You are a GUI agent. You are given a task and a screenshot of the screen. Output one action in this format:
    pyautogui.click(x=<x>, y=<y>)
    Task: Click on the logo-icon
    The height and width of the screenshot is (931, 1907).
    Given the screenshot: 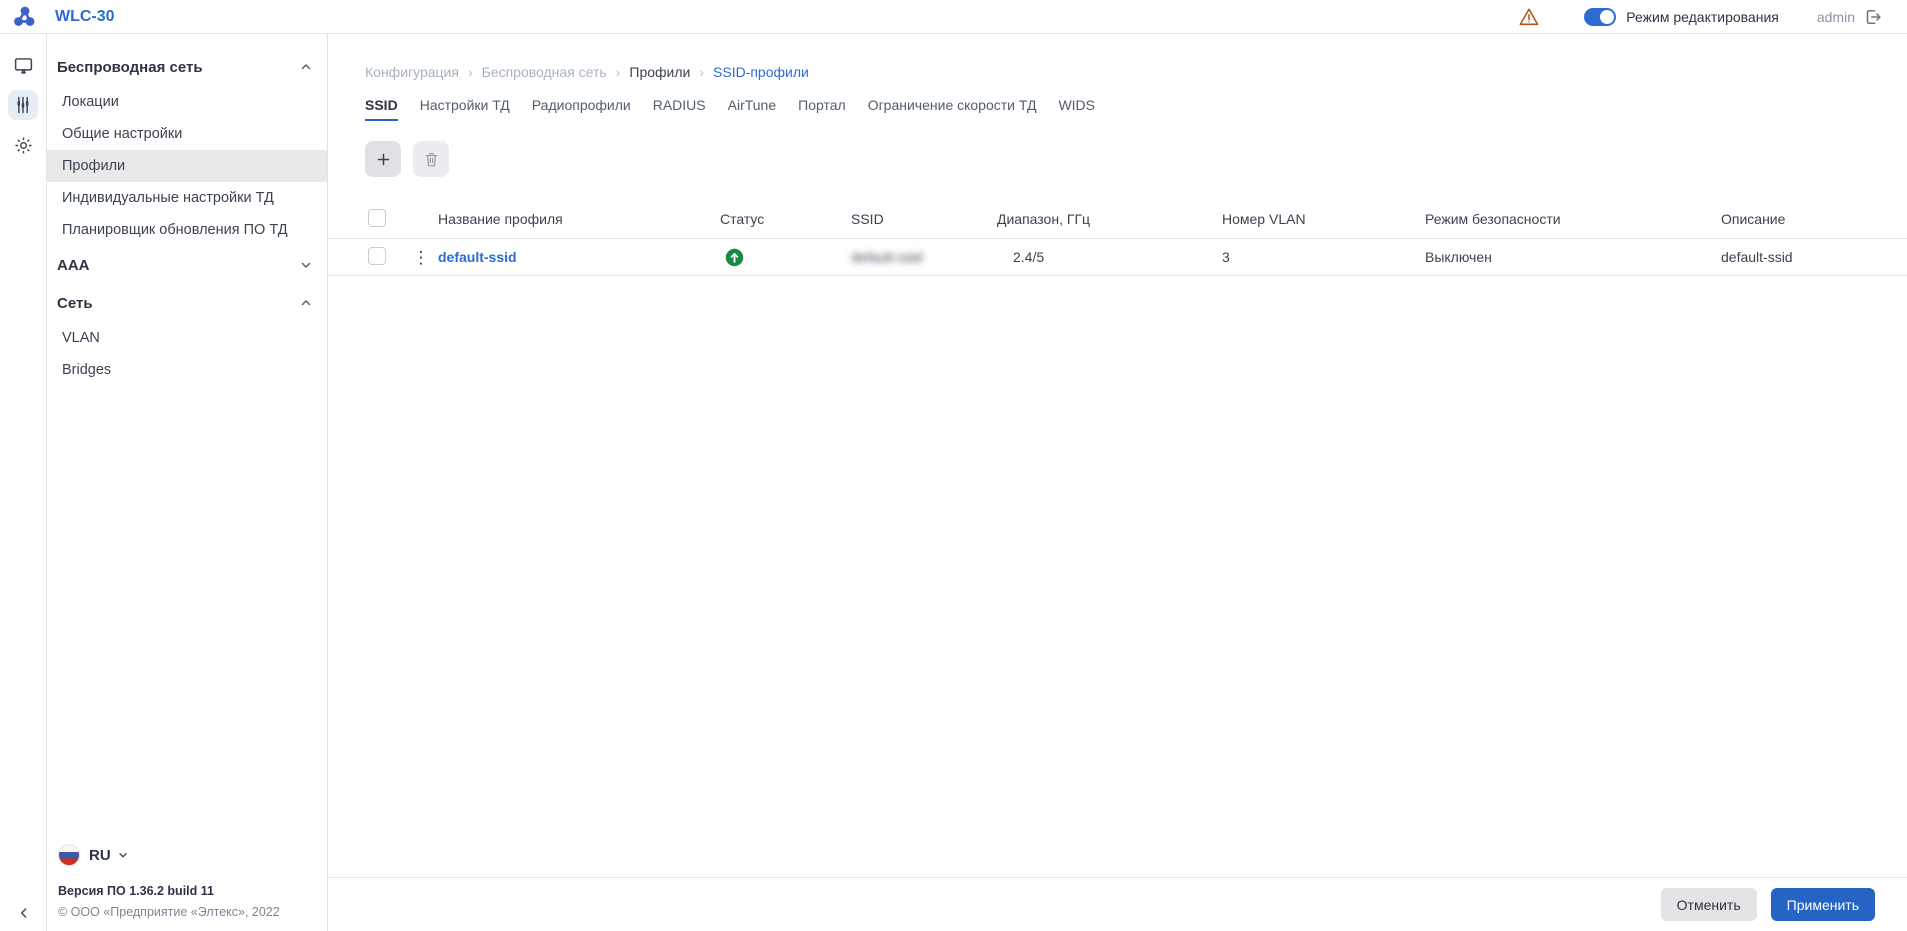 What is the action you would take?
    pyautogui.click(x=23, y=16)
    